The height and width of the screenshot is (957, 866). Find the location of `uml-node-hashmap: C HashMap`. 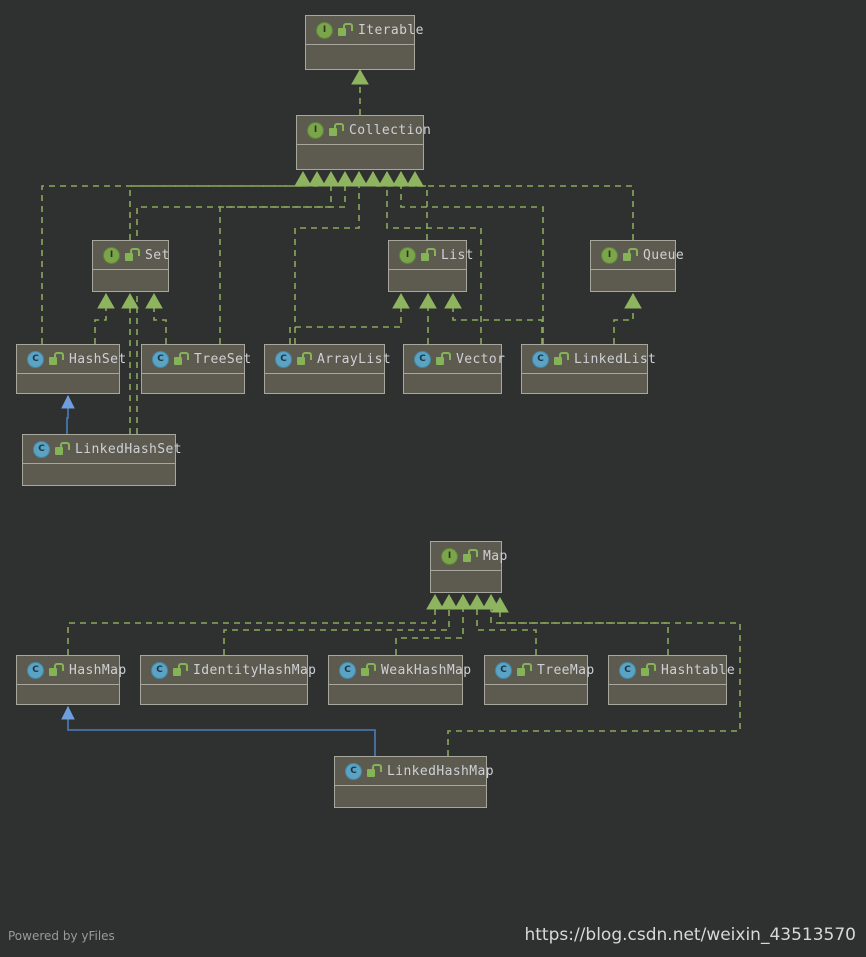

uml-node-hashmap: C HashMap is located at coordinates (71, 680).